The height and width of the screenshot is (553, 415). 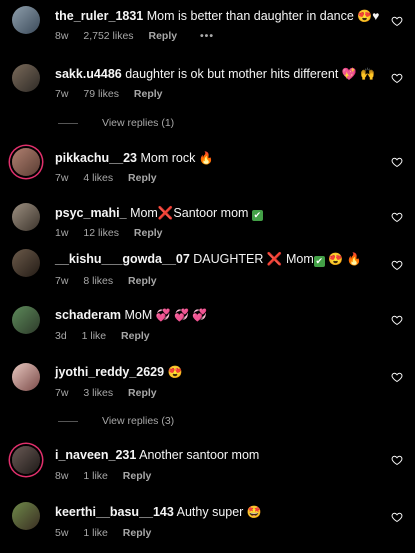 What do you see at coordinates (210, 512) in the screenshot?
I see `comment-text: Authy super` at bounding box center [210, 512].